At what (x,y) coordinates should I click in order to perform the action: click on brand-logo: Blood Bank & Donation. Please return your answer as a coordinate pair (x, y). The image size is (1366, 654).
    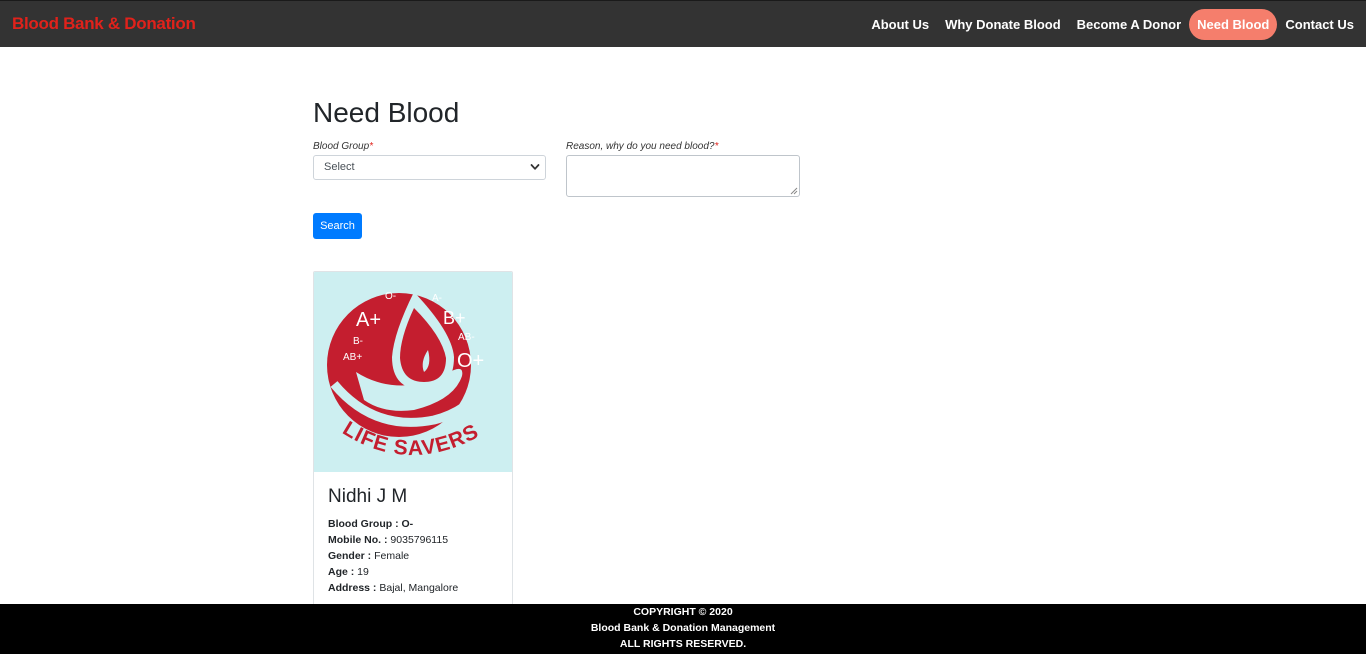
    Looking at the image, I should click on (104, 24).